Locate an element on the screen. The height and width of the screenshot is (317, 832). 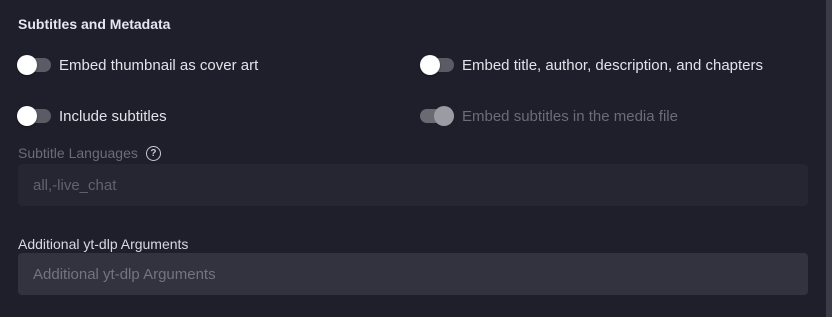
embed-thumbnail-label: Embed thumbnail as cover art is located at coordinates (159, 65).